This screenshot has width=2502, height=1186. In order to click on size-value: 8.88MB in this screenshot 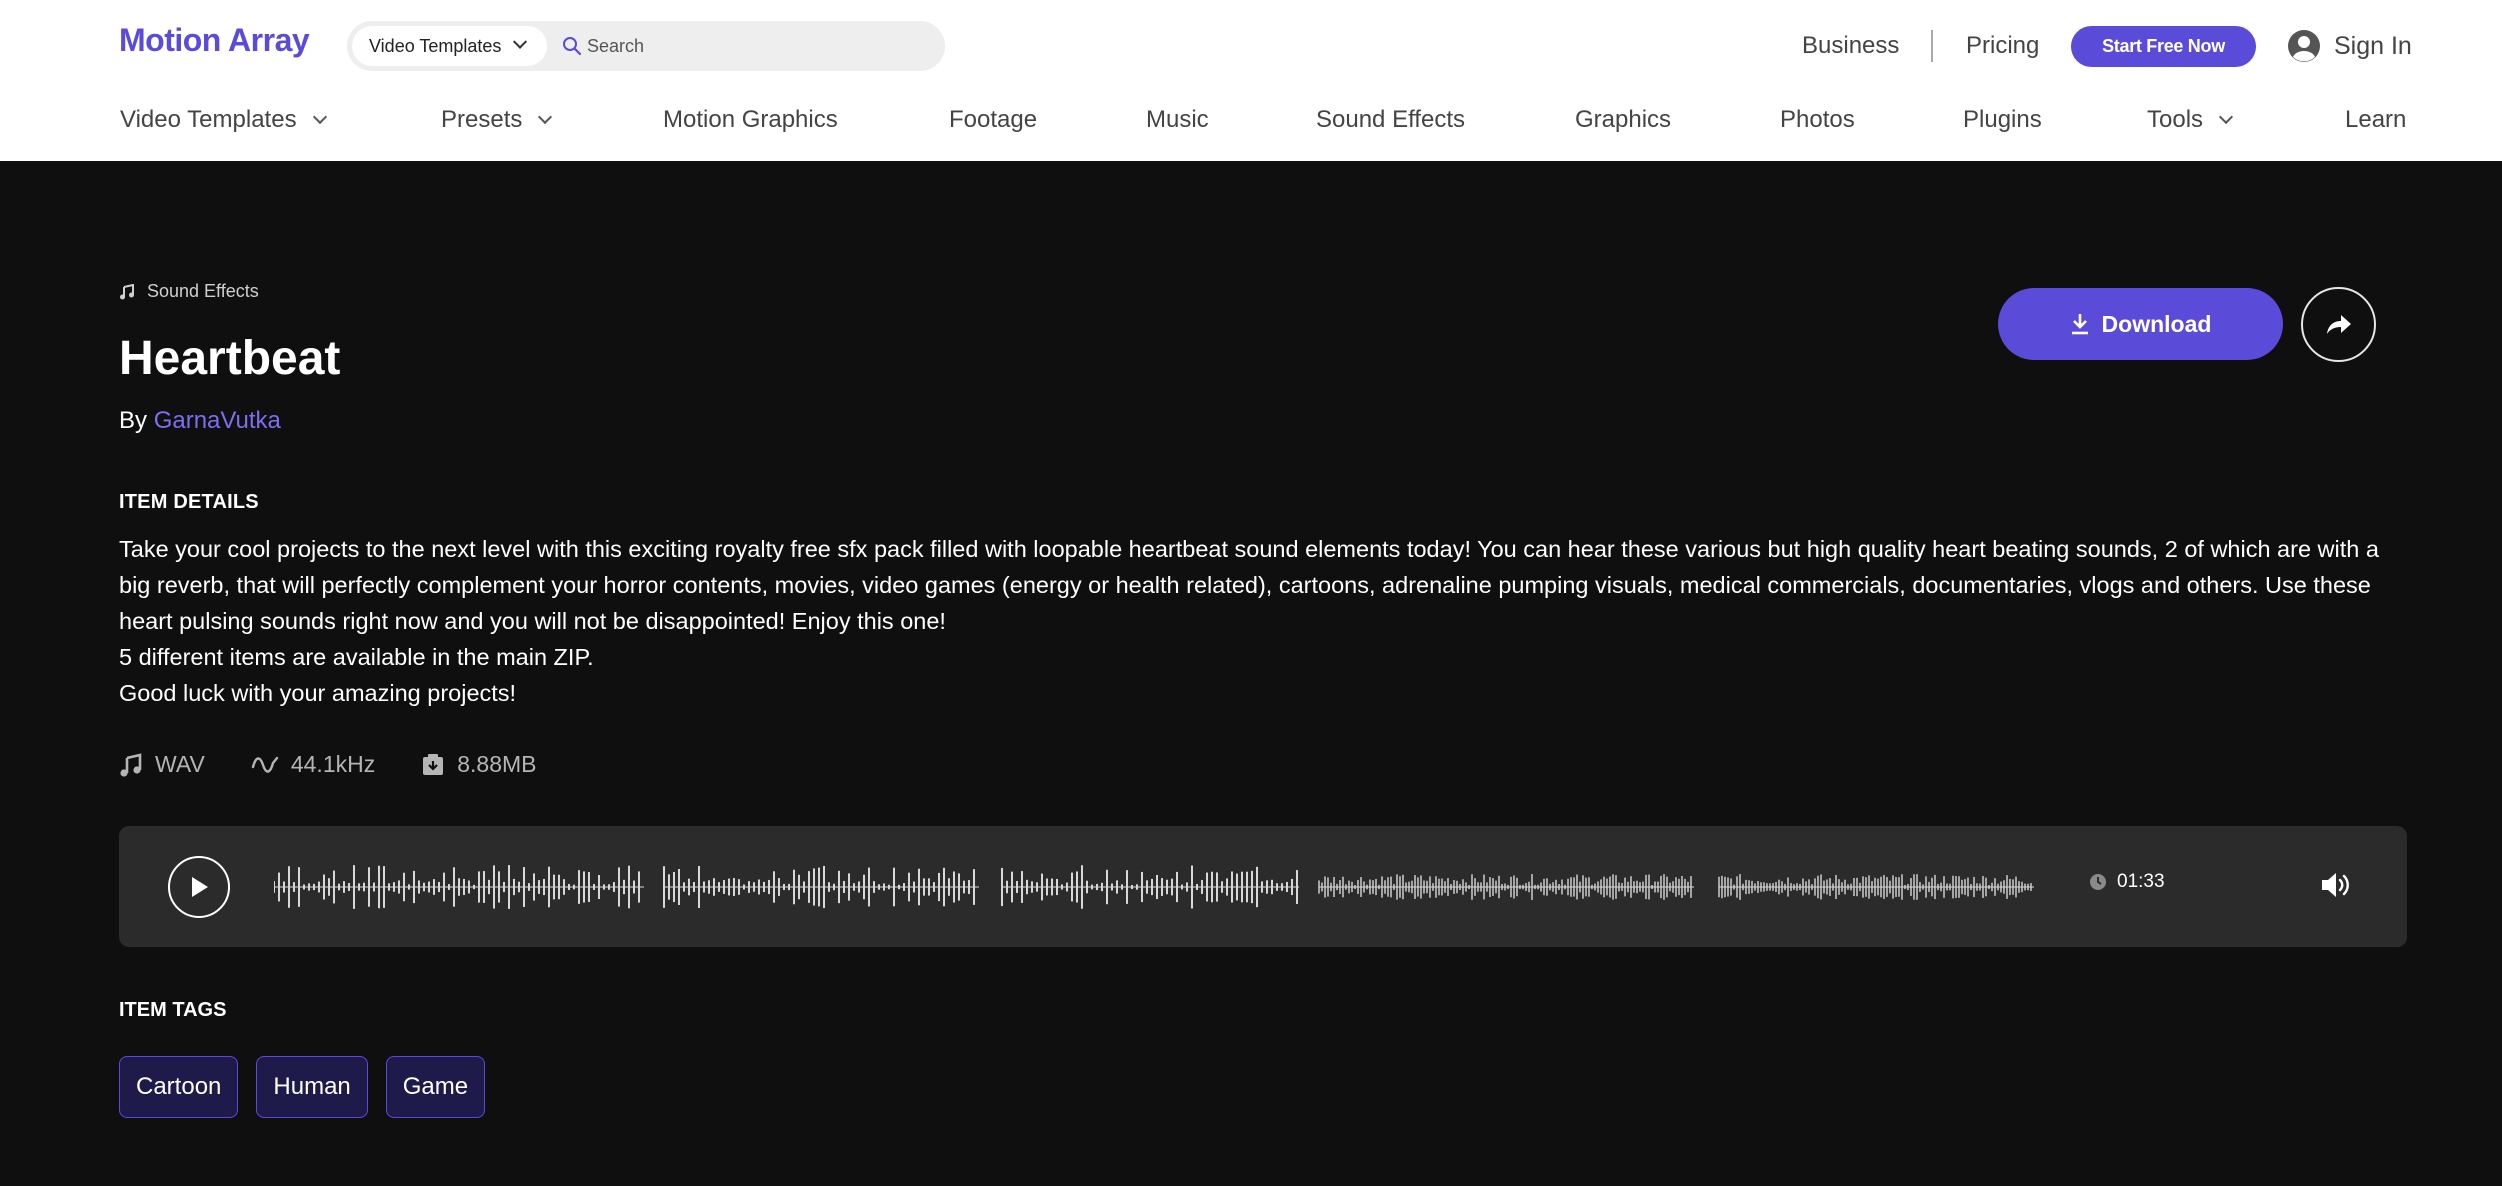, I will do `click(497, 764)`.